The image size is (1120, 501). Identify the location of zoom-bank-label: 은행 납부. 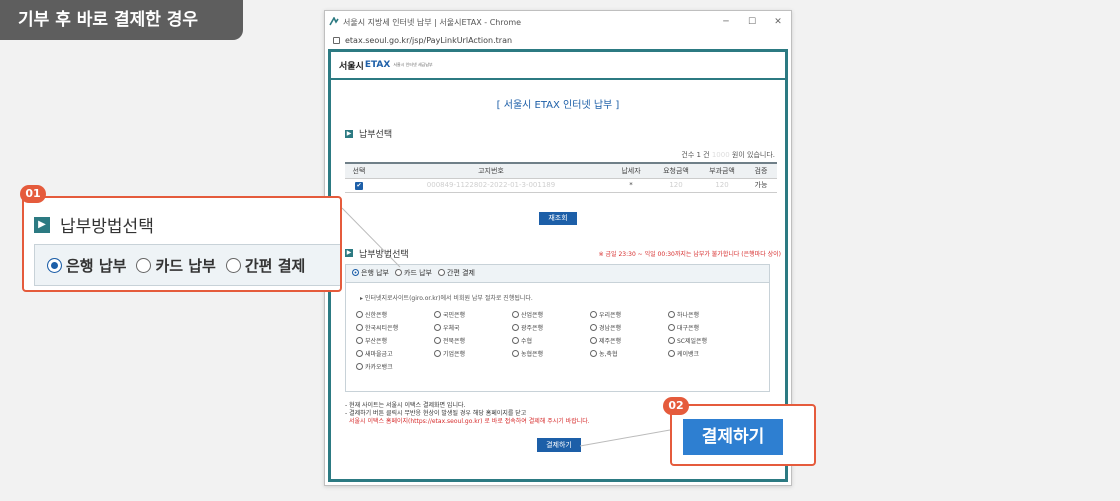
(96, 265).